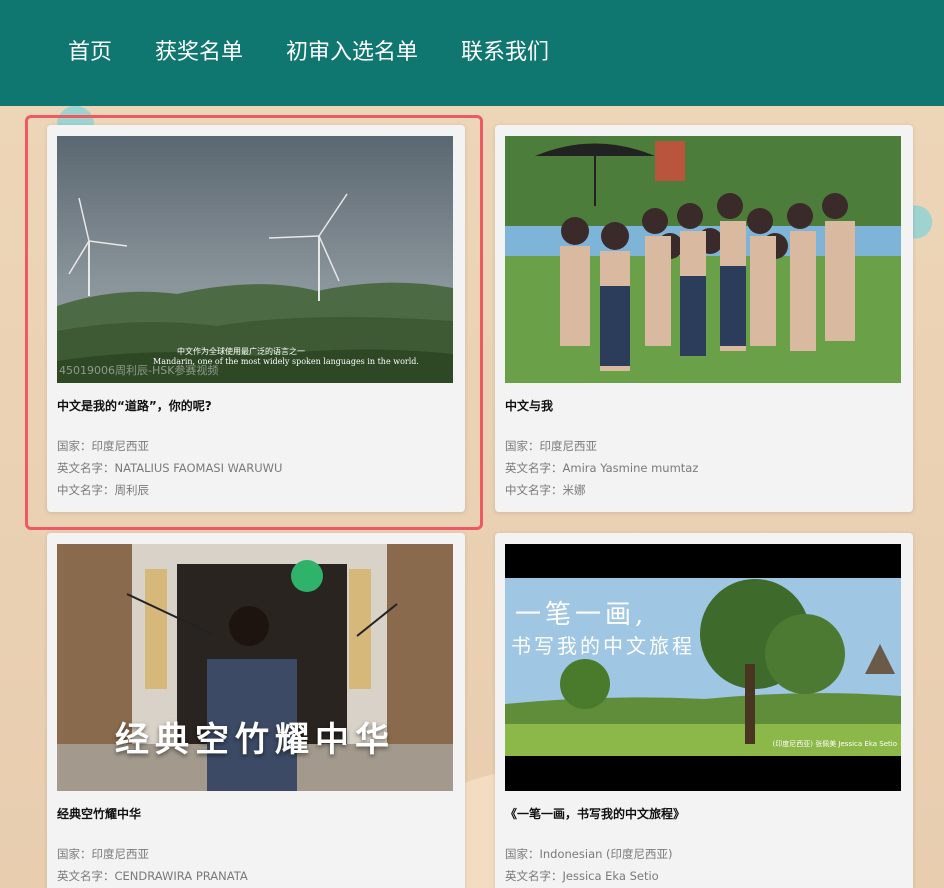  Describe the element at coordinates (90, 53) in the screenshot. I see `nav-home: 首页` at that location.